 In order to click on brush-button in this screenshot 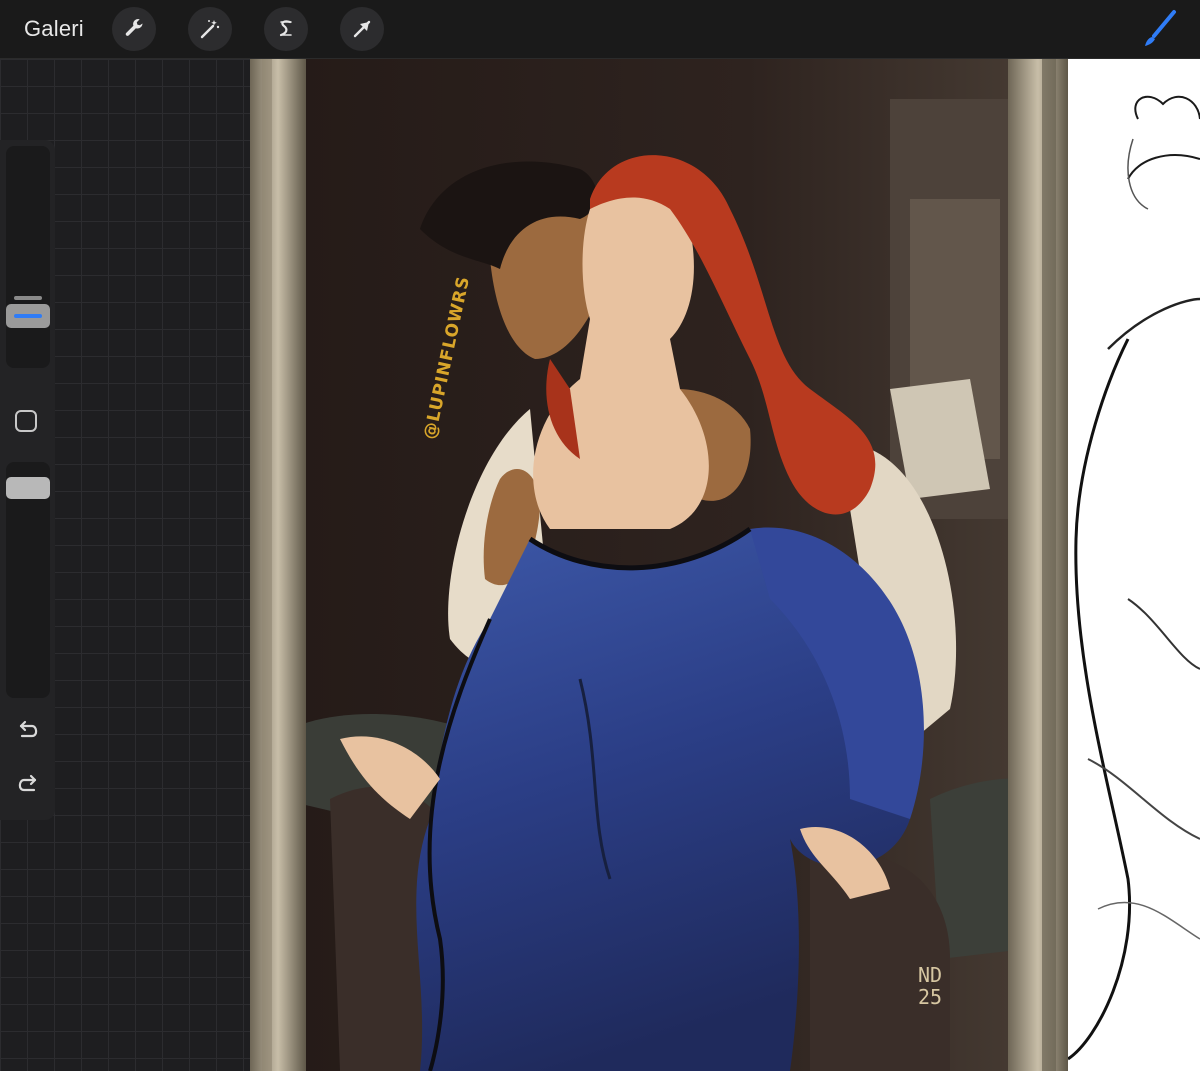, I will do `click(1158, 30)`.